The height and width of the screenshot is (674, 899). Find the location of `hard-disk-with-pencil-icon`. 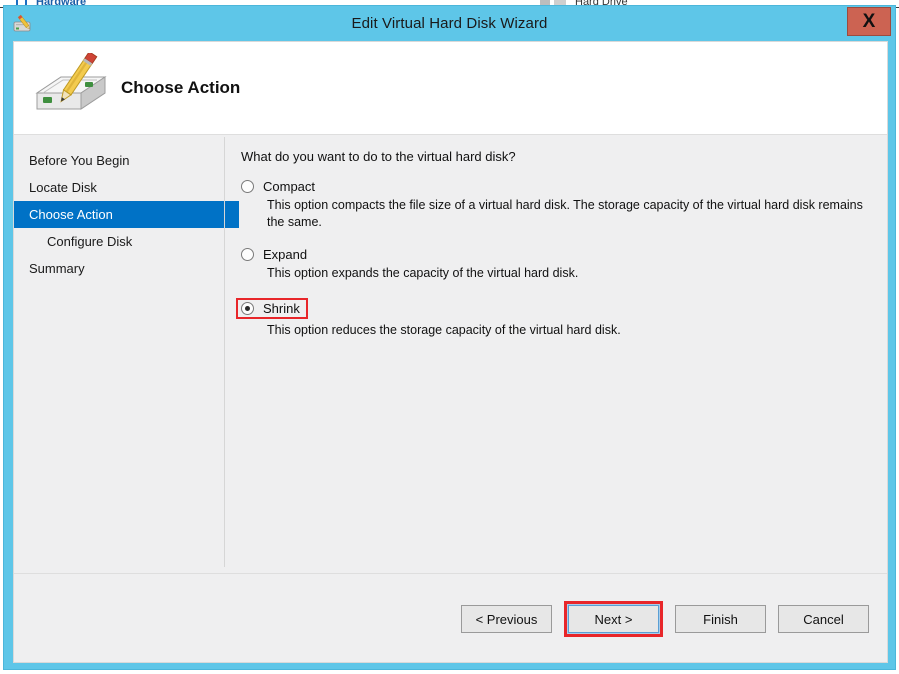

hard-disk-with-pencil-icon is located at coordinates (71, 87).